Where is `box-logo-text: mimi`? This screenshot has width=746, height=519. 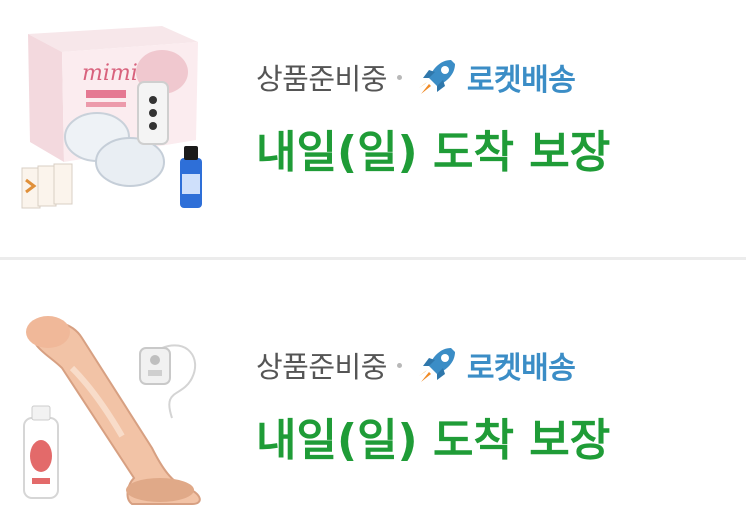 box-logo-text: mimi is located at coordinates (110, 73).